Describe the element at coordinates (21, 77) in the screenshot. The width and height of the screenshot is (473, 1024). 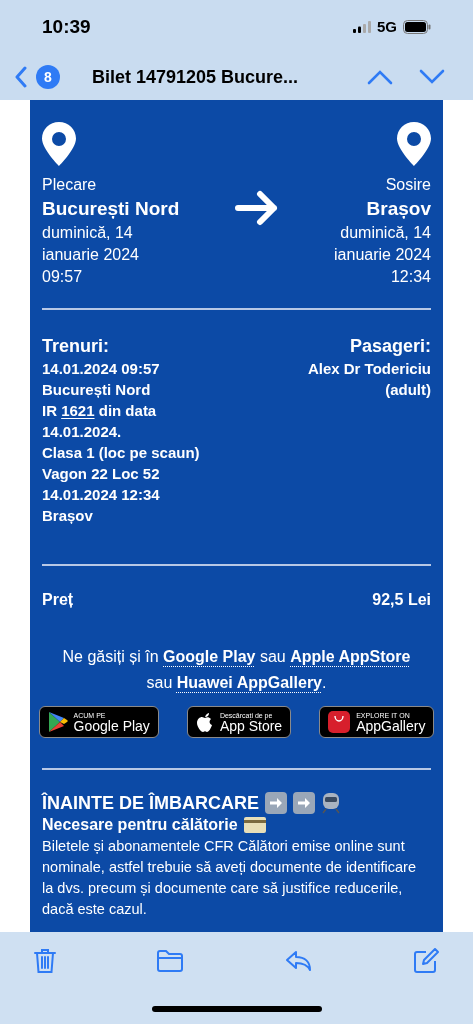
I see `back-chevron-icon` at that location.